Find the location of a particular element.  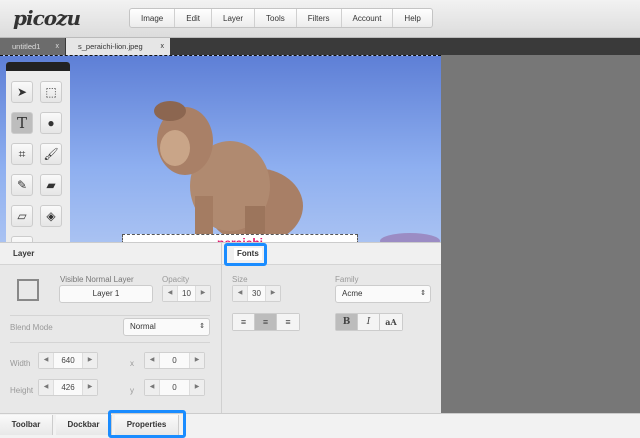

width-stepper: ◀ 640 ▶ is located at coordinates (68, 360).